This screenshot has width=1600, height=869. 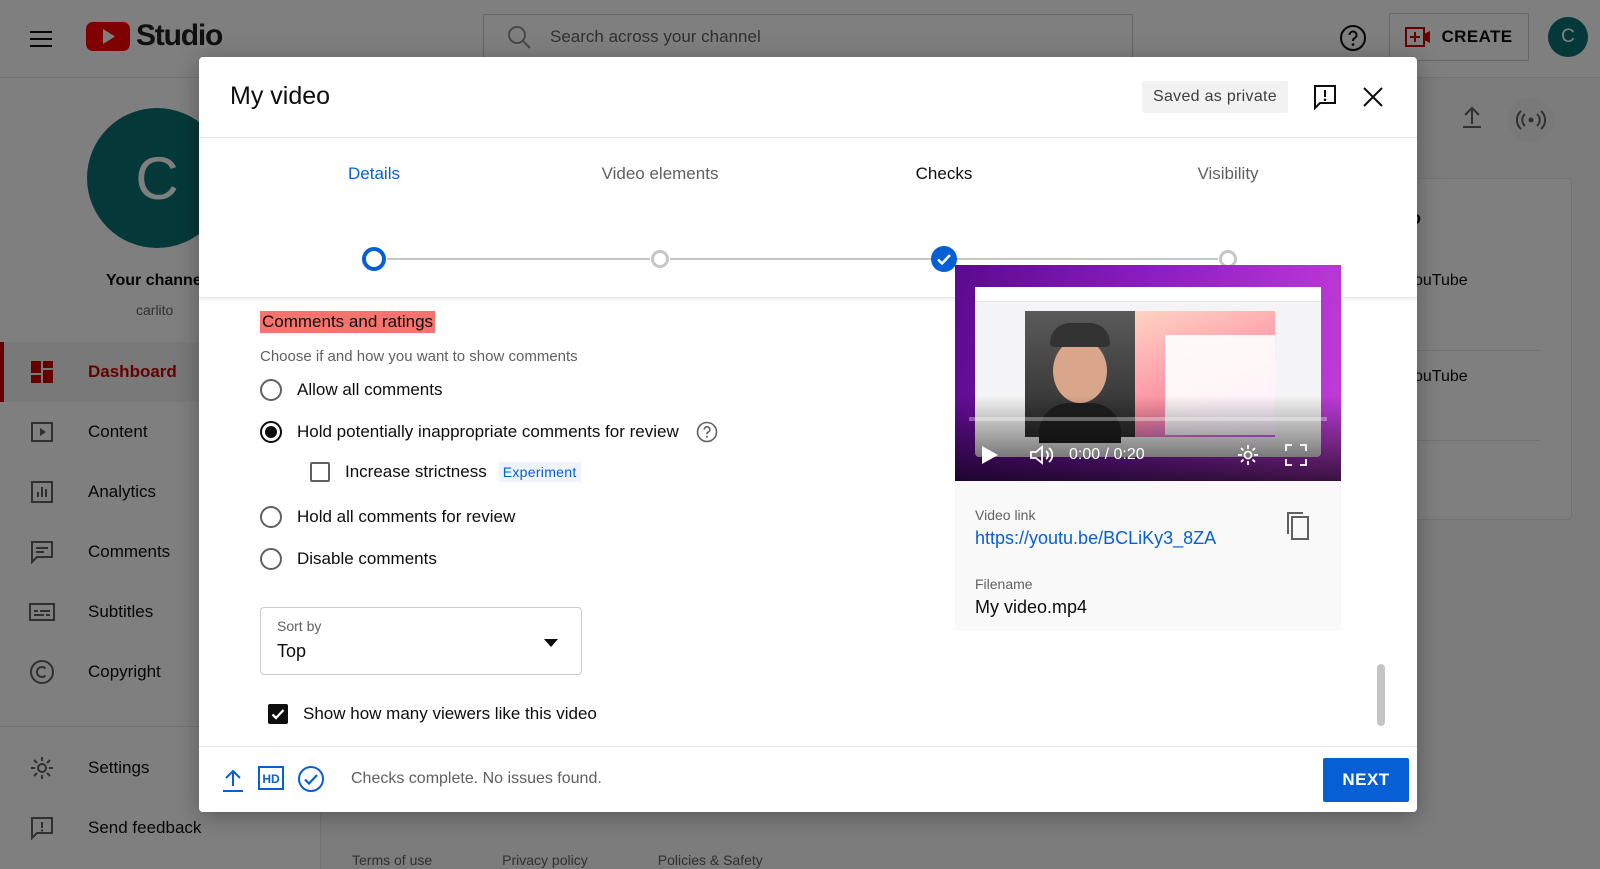 I want to click on dialog-header: My video Saved as private, so click(x=808, y=97).